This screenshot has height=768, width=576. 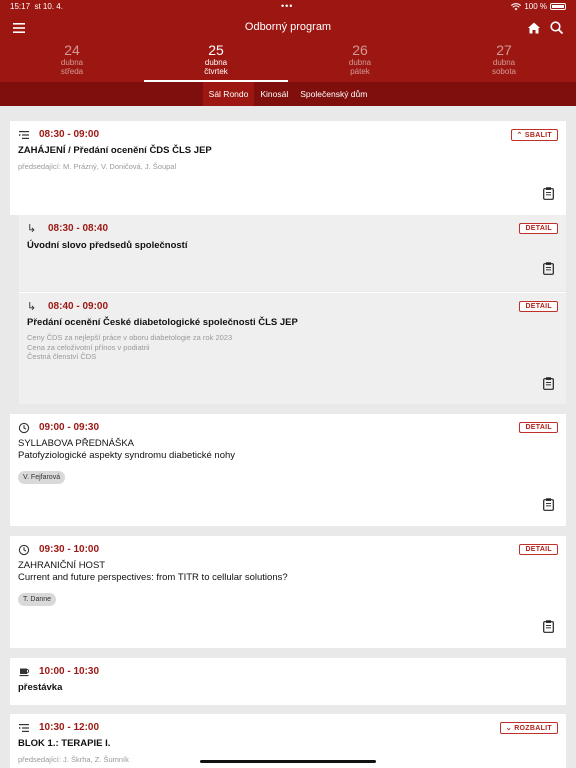 What do you see at coordinates (360, 50) in the screenshot?
I see `day-number: 26` at bounding box center [360, 50].